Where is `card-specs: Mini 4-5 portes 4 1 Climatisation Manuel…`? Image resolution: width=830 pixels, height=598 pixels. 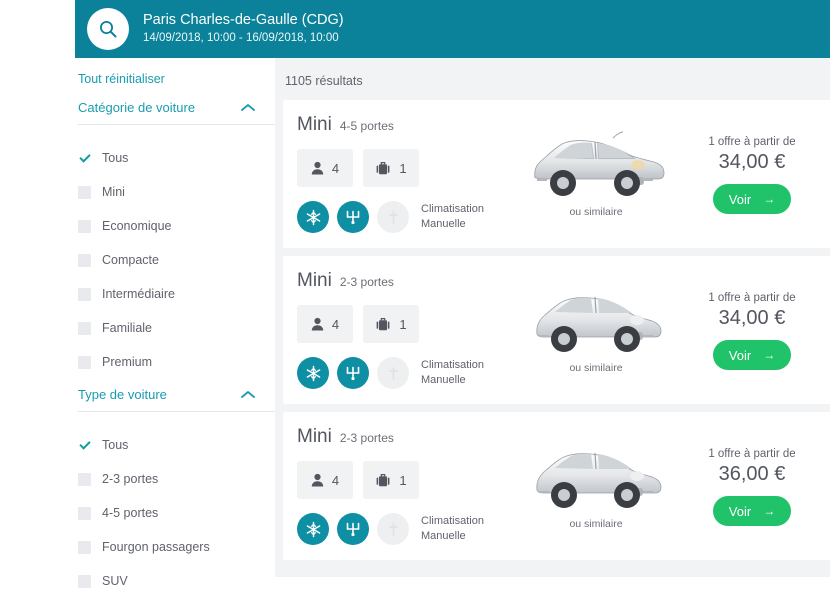
card-specs: Mini 4-5 portes 4 1 Climatisation Manuel… is located at coordinates (404, 173).